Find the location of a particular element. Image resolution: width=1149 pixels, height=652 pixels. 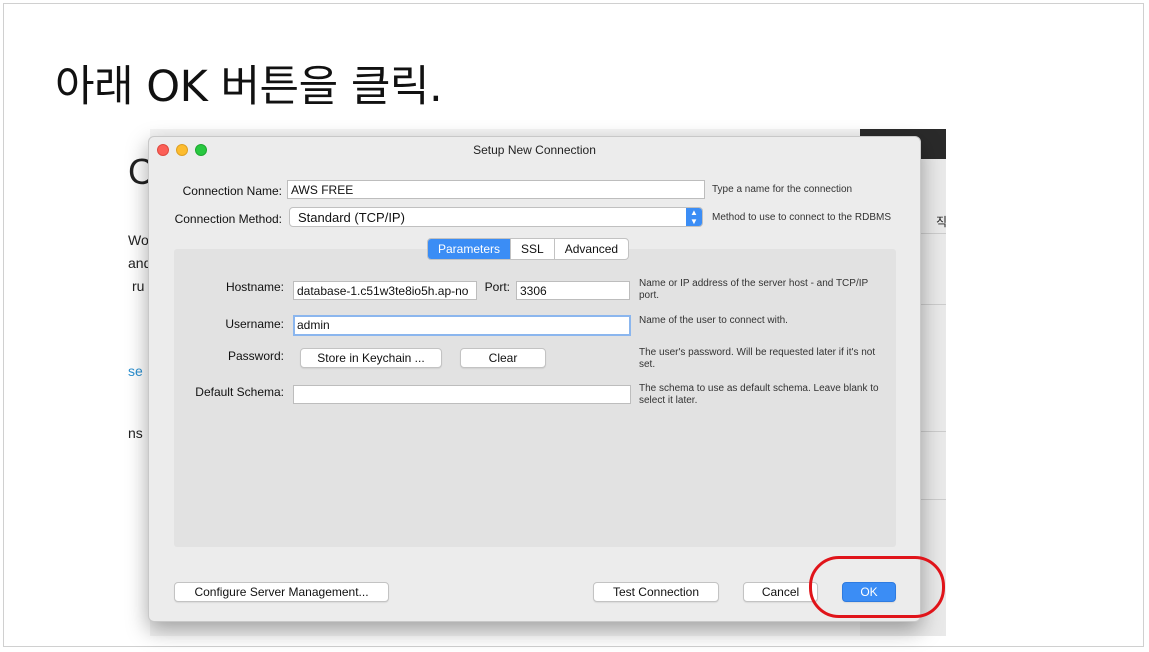

background-window-left is located at coordinates (139, 382).